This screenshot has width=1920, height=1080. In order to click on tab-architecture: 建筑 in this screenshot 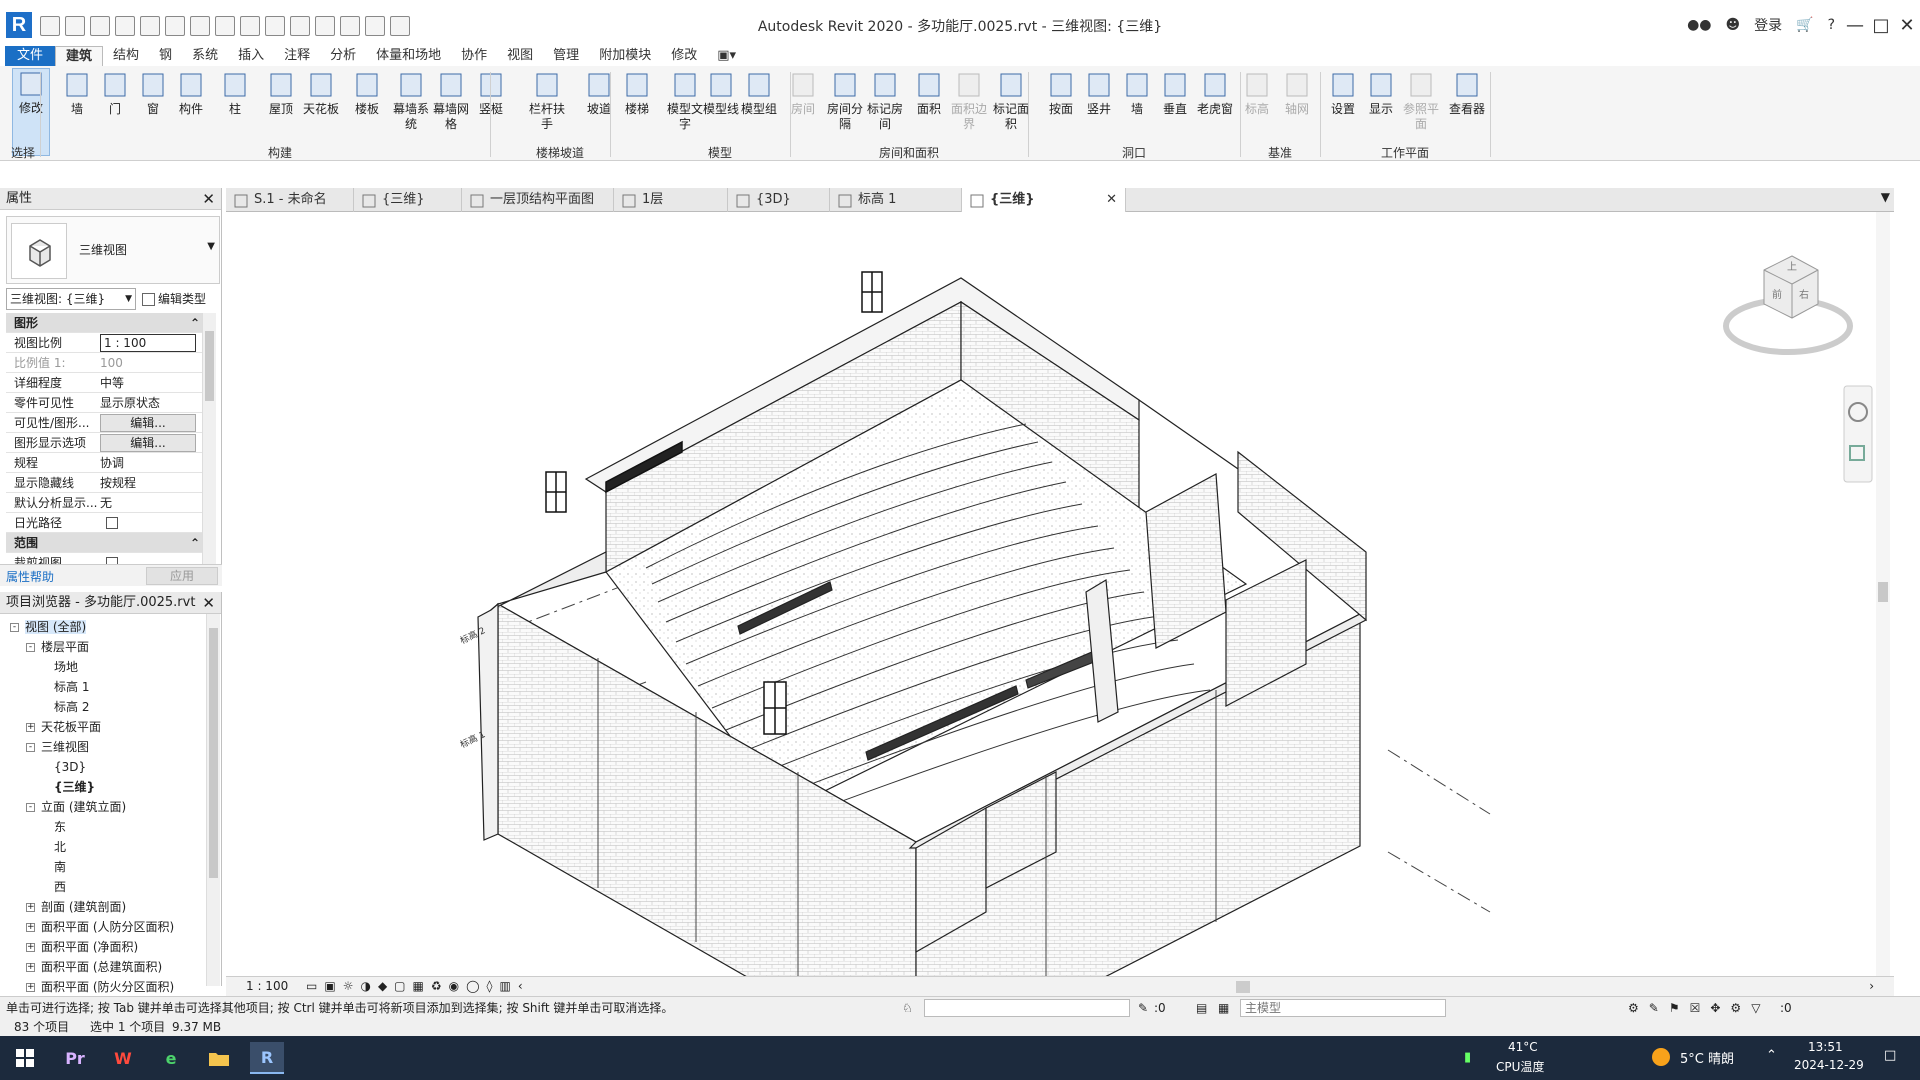, I will do `click(79, 56)`.